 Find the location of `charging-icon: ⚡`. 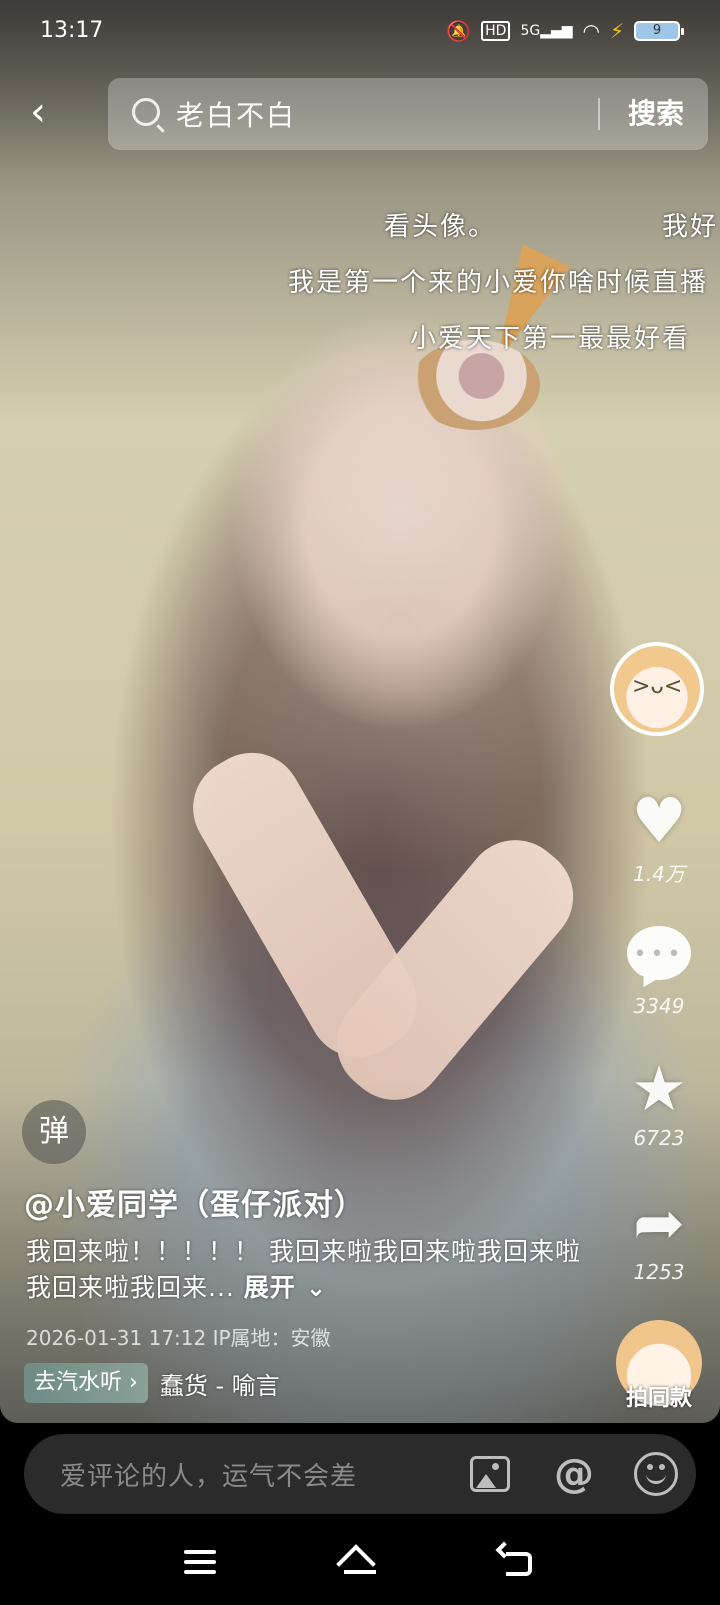

charging-icon: ⚡ is located at coordinates (616, 31).